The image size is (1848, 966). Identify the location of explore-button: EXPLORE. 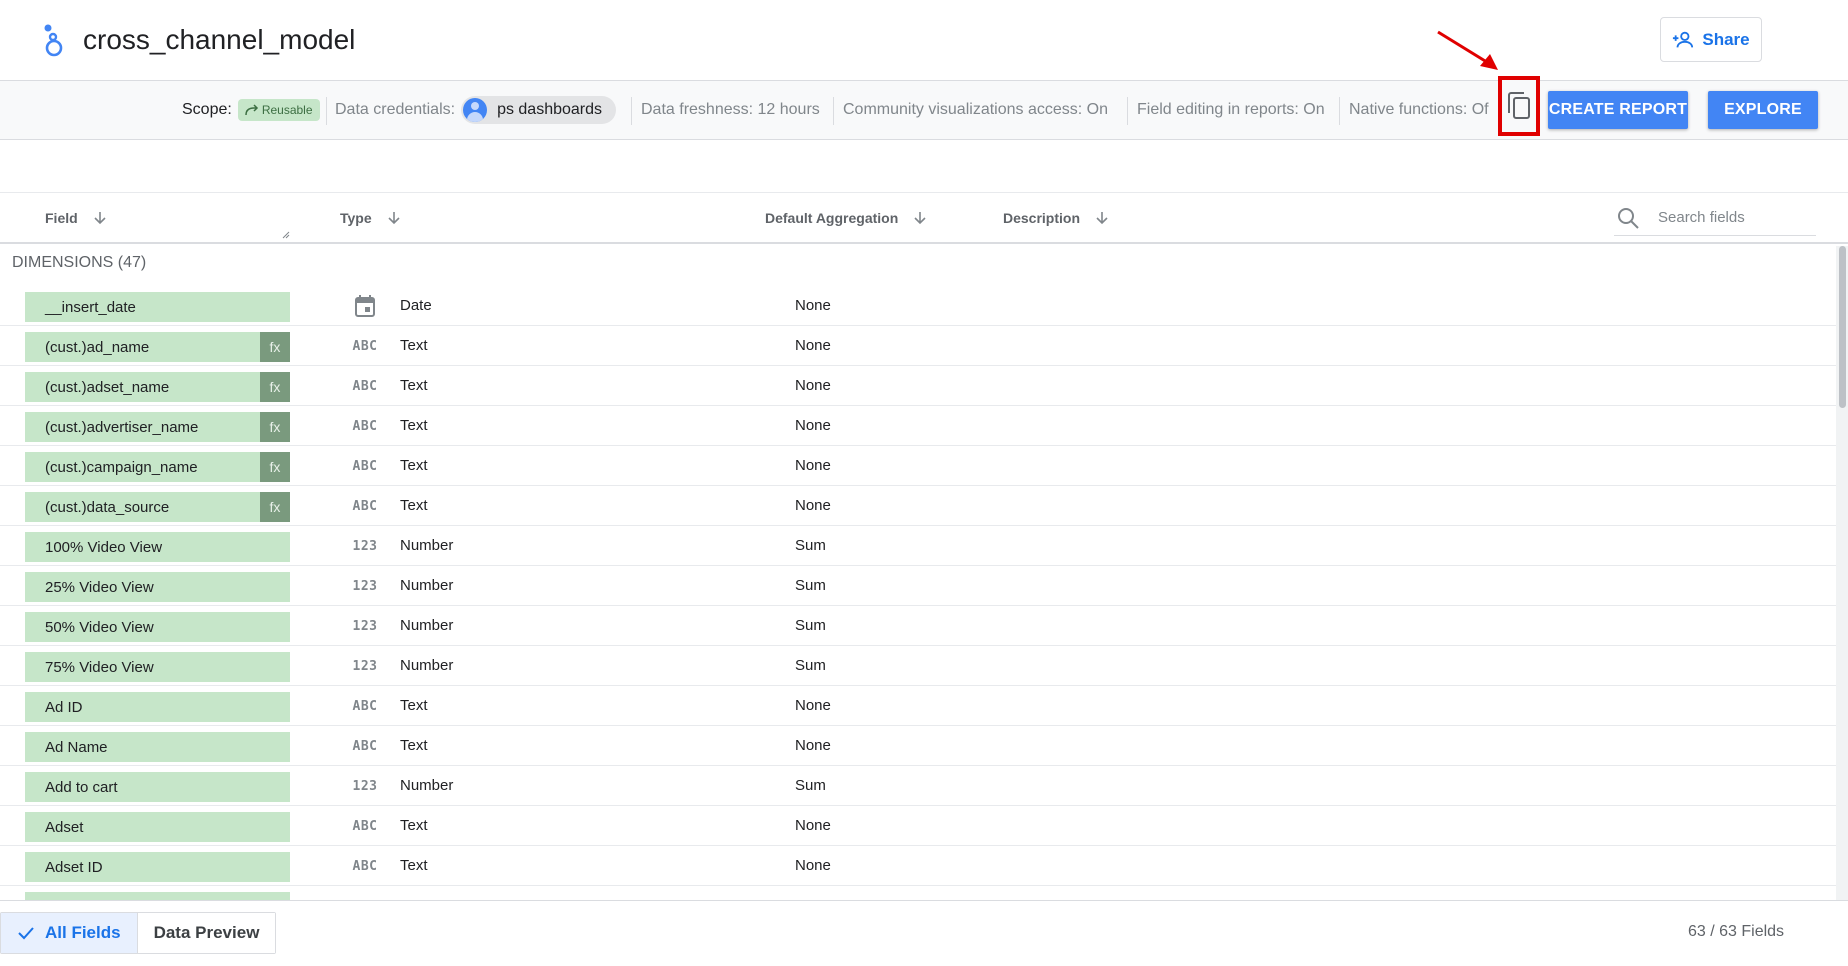
(1763, 110).